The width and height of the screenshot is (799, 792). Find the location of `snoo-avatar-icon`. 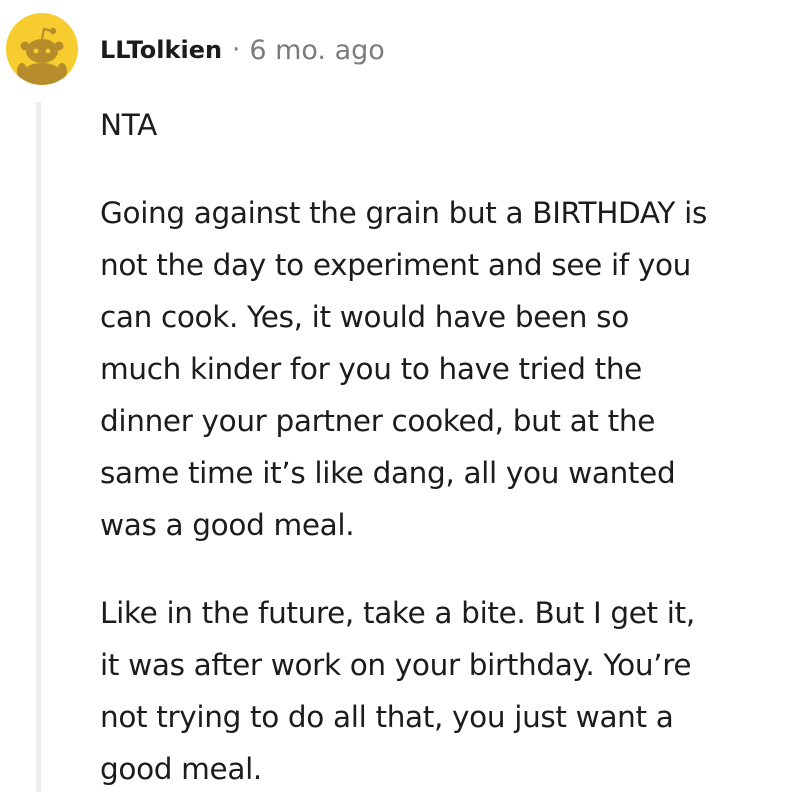

snoo-avatar-icon is located at coordinates (42, 49).